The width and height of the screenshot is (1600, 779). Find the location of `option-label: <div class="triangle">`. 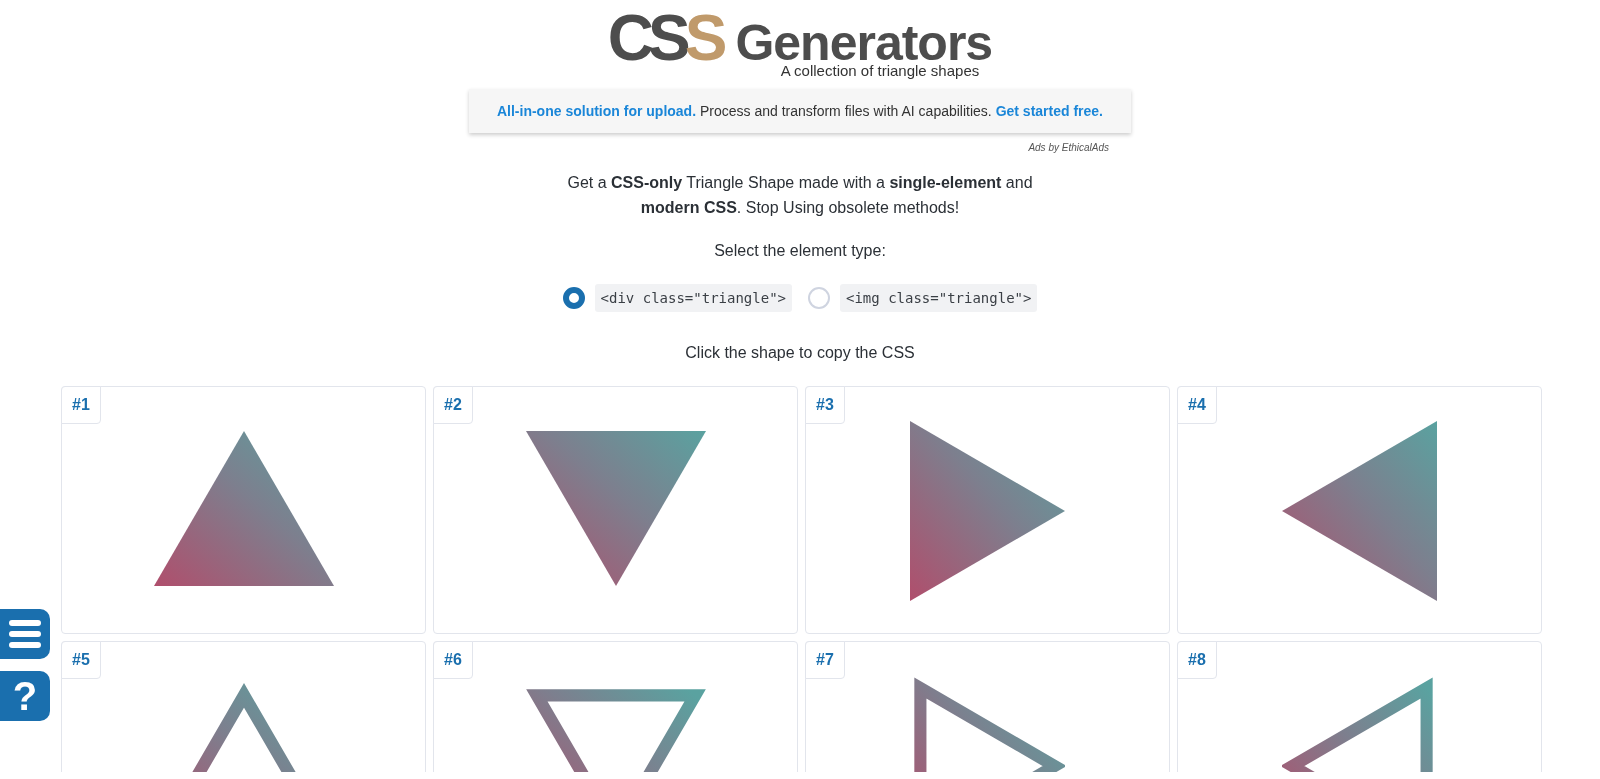

option-label: <div class="triangle"> is located at coordinates (693, 298).